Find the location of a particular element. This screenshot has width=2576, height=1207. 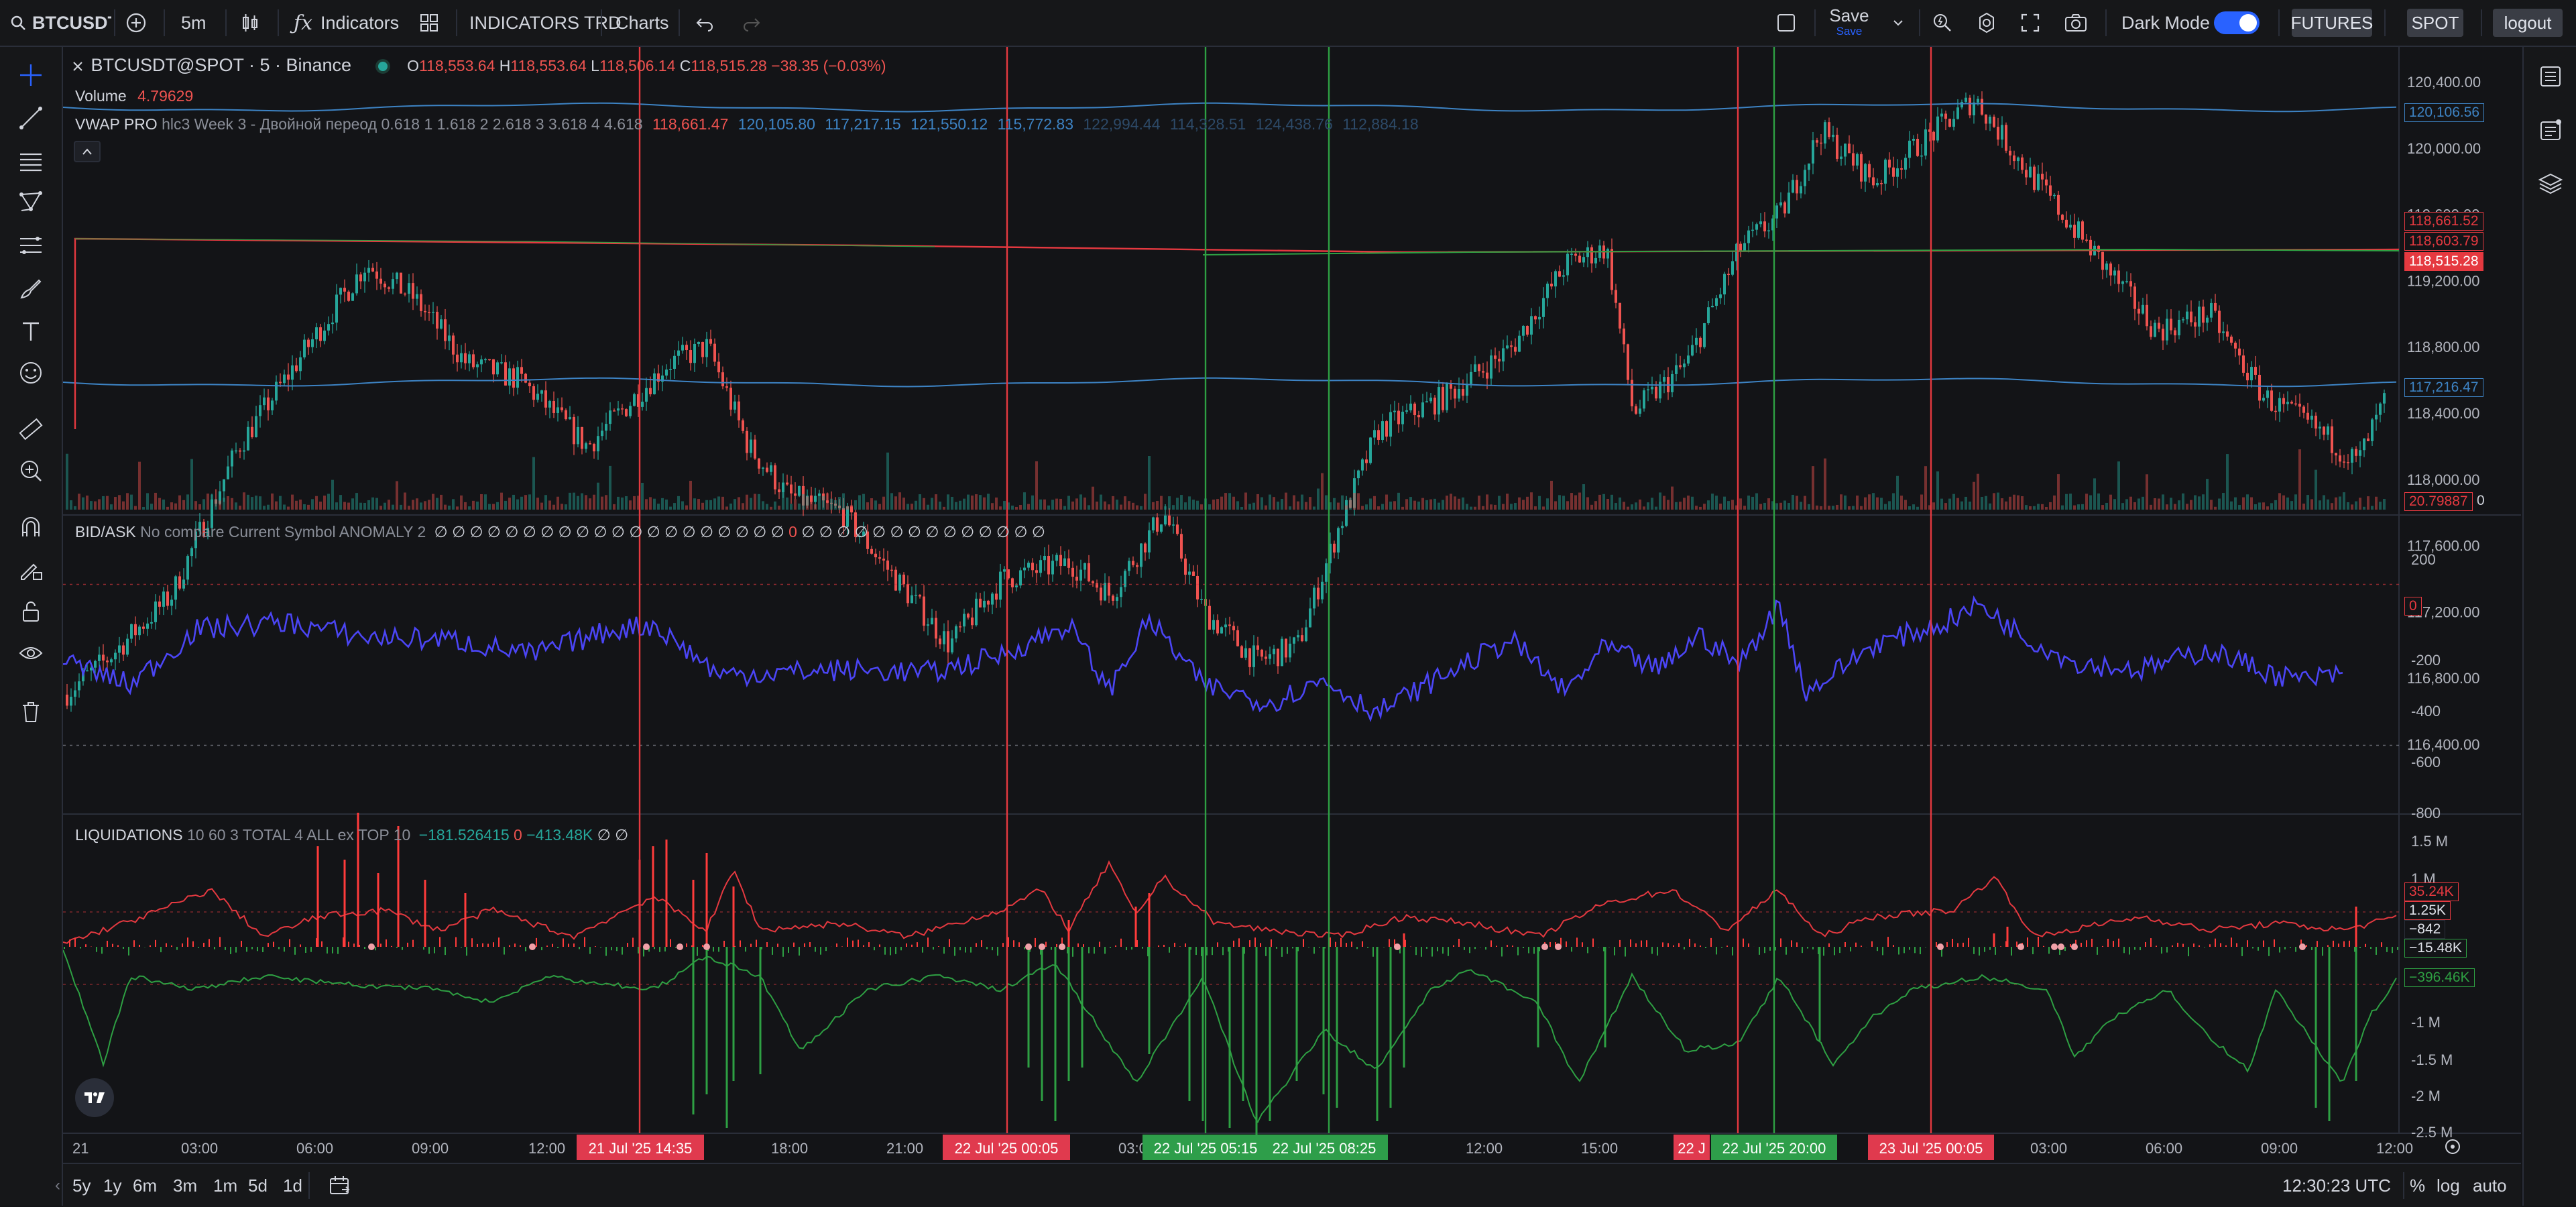

close-icon is located at coordinates (77, 66).